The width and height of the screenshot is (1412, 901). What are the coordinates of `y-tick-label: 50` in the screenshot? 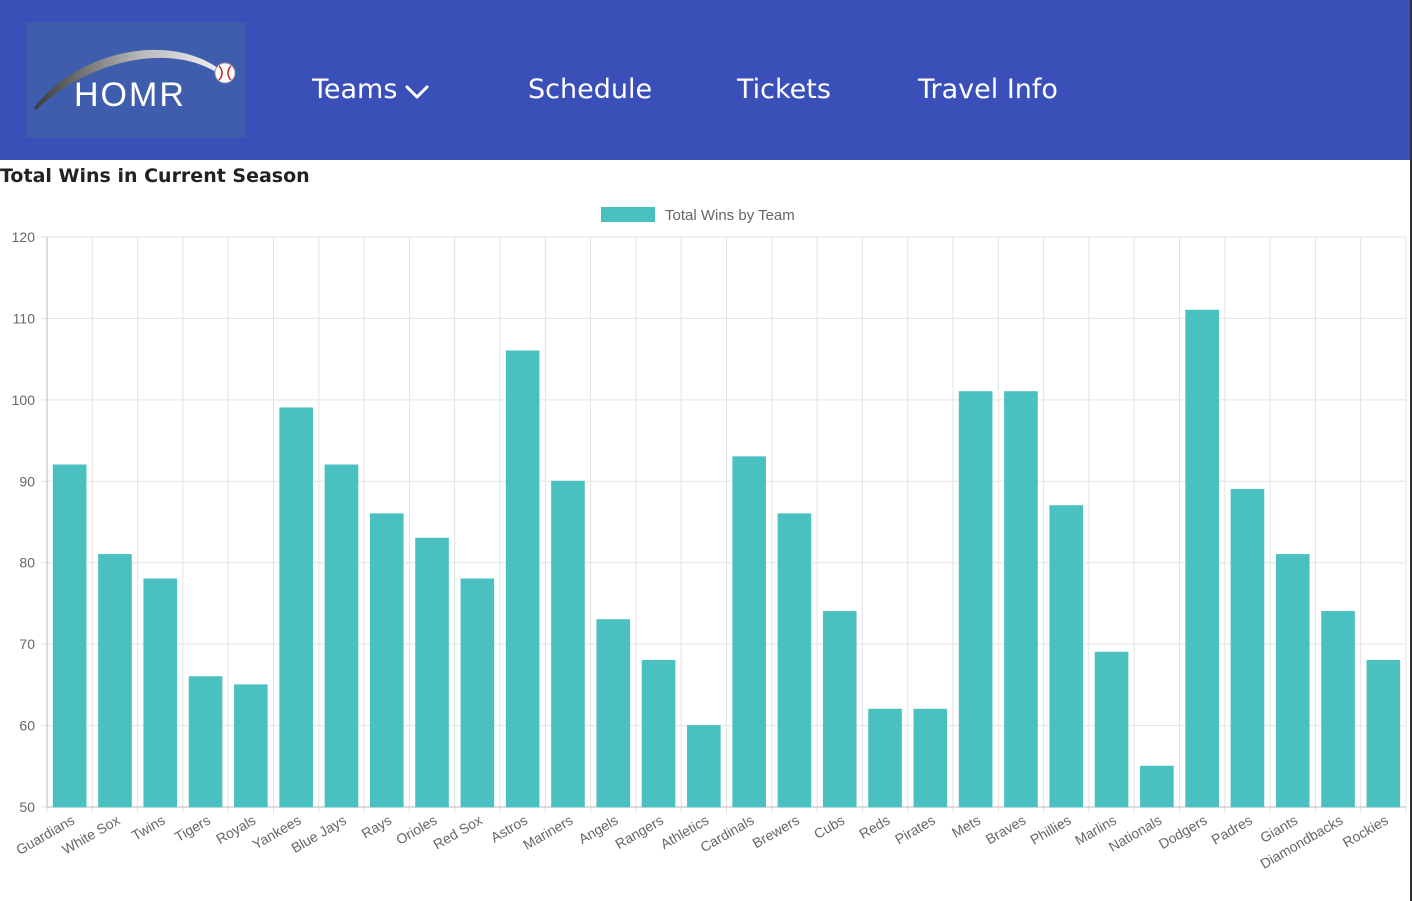 It's located at (27, 807).